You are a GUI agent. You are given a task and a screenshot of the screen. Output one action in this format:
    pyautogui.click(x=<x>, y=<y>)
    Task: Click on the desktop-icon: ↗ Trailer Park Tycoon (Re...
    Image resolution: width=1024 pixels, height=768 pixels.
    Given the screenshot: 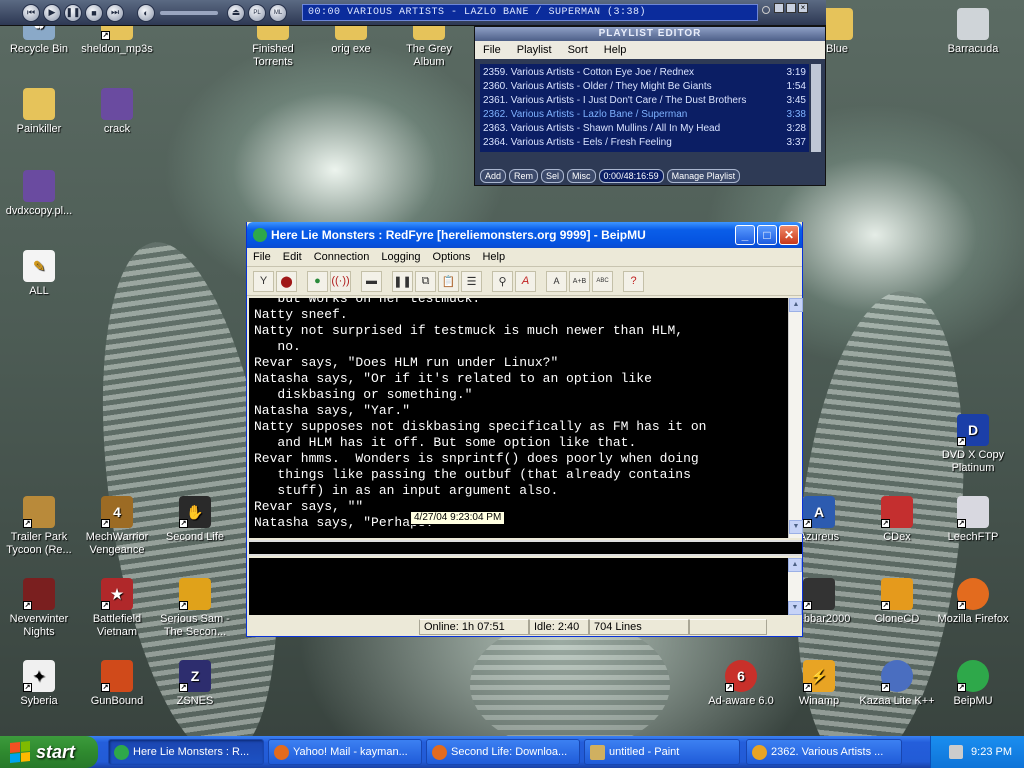 What is the action you would take?
    pyautogui.click(x=39, y=526)
    